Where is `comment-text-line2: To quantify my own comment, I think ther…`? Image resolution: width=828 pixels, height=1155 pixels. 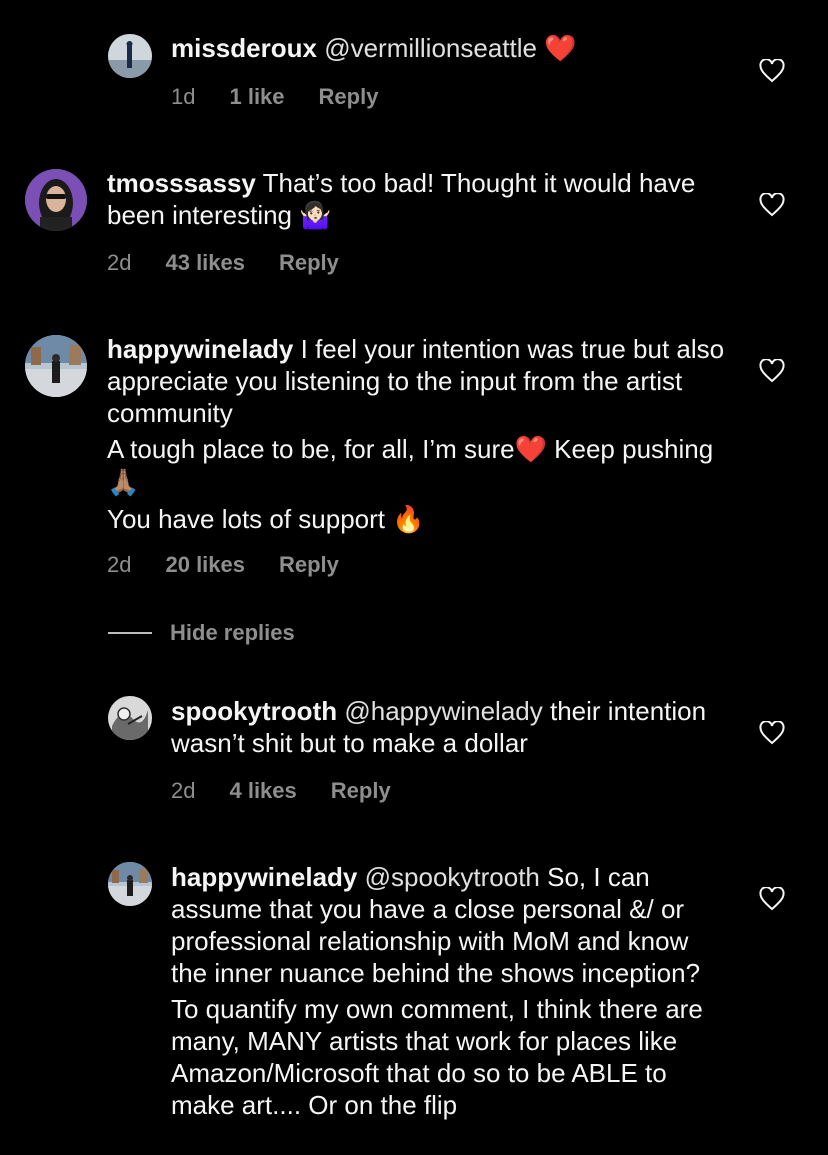
comment-text-line2: To quantify my own comment, I think ther… is located at coordinates (437, 1057).